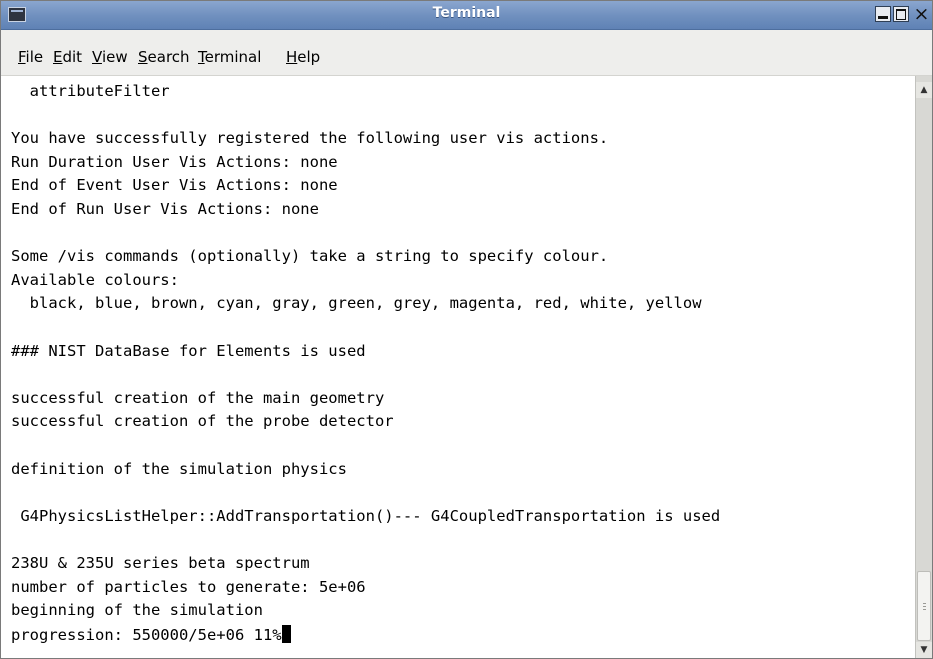 The width and height of the screenshot is (933, 659). I want to click on terminal-line: successful creation of the main geometry, so click(198, 397).